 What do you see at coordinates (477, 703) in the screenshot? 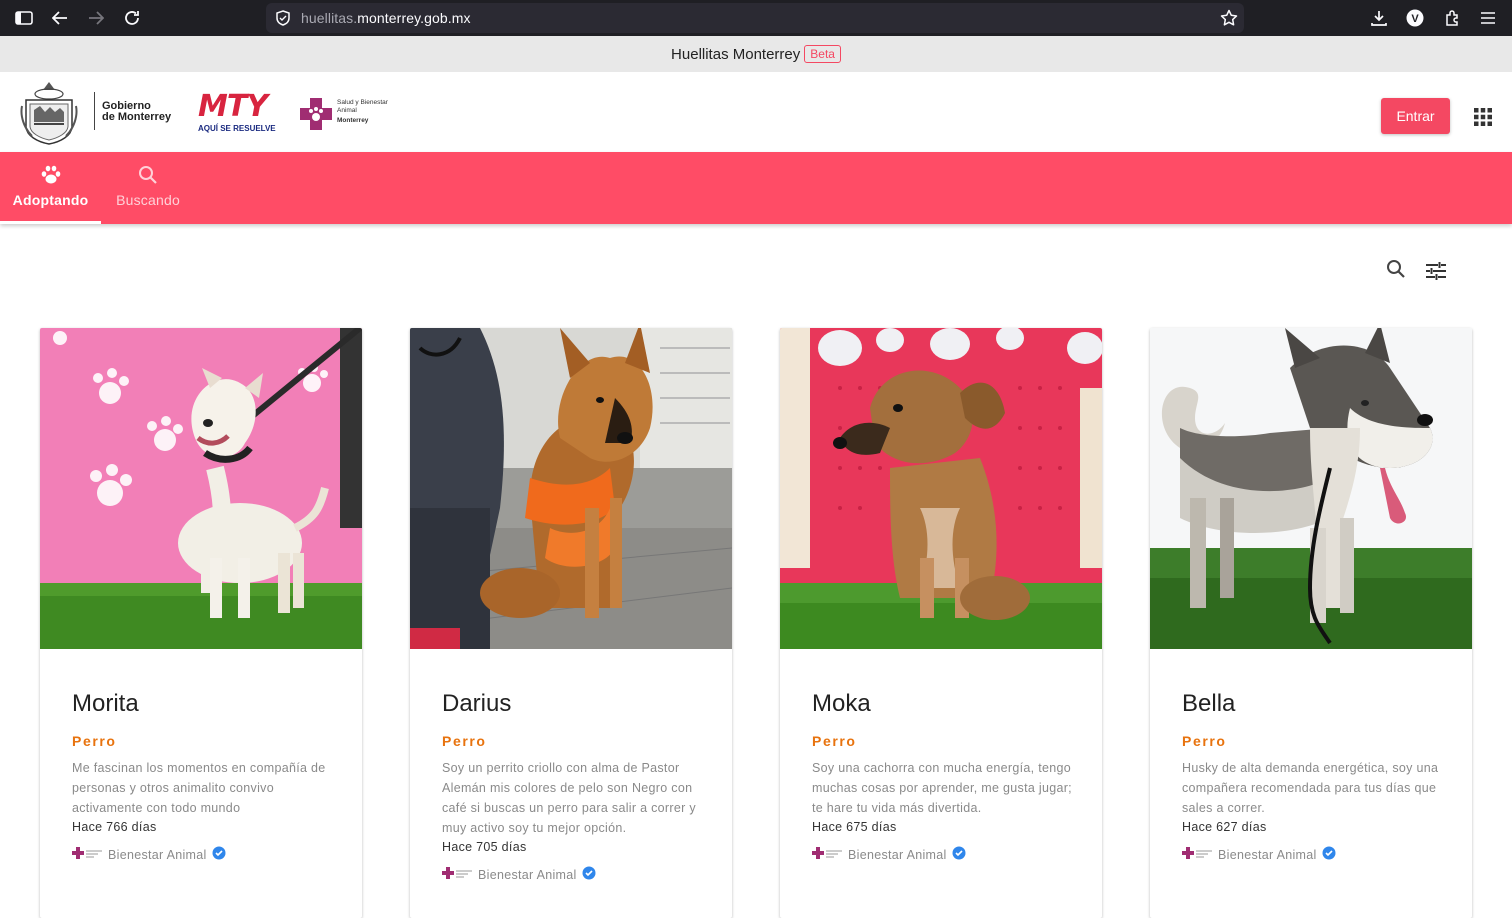
I see `pet-name: Darius` at bounding box center [477, 703].